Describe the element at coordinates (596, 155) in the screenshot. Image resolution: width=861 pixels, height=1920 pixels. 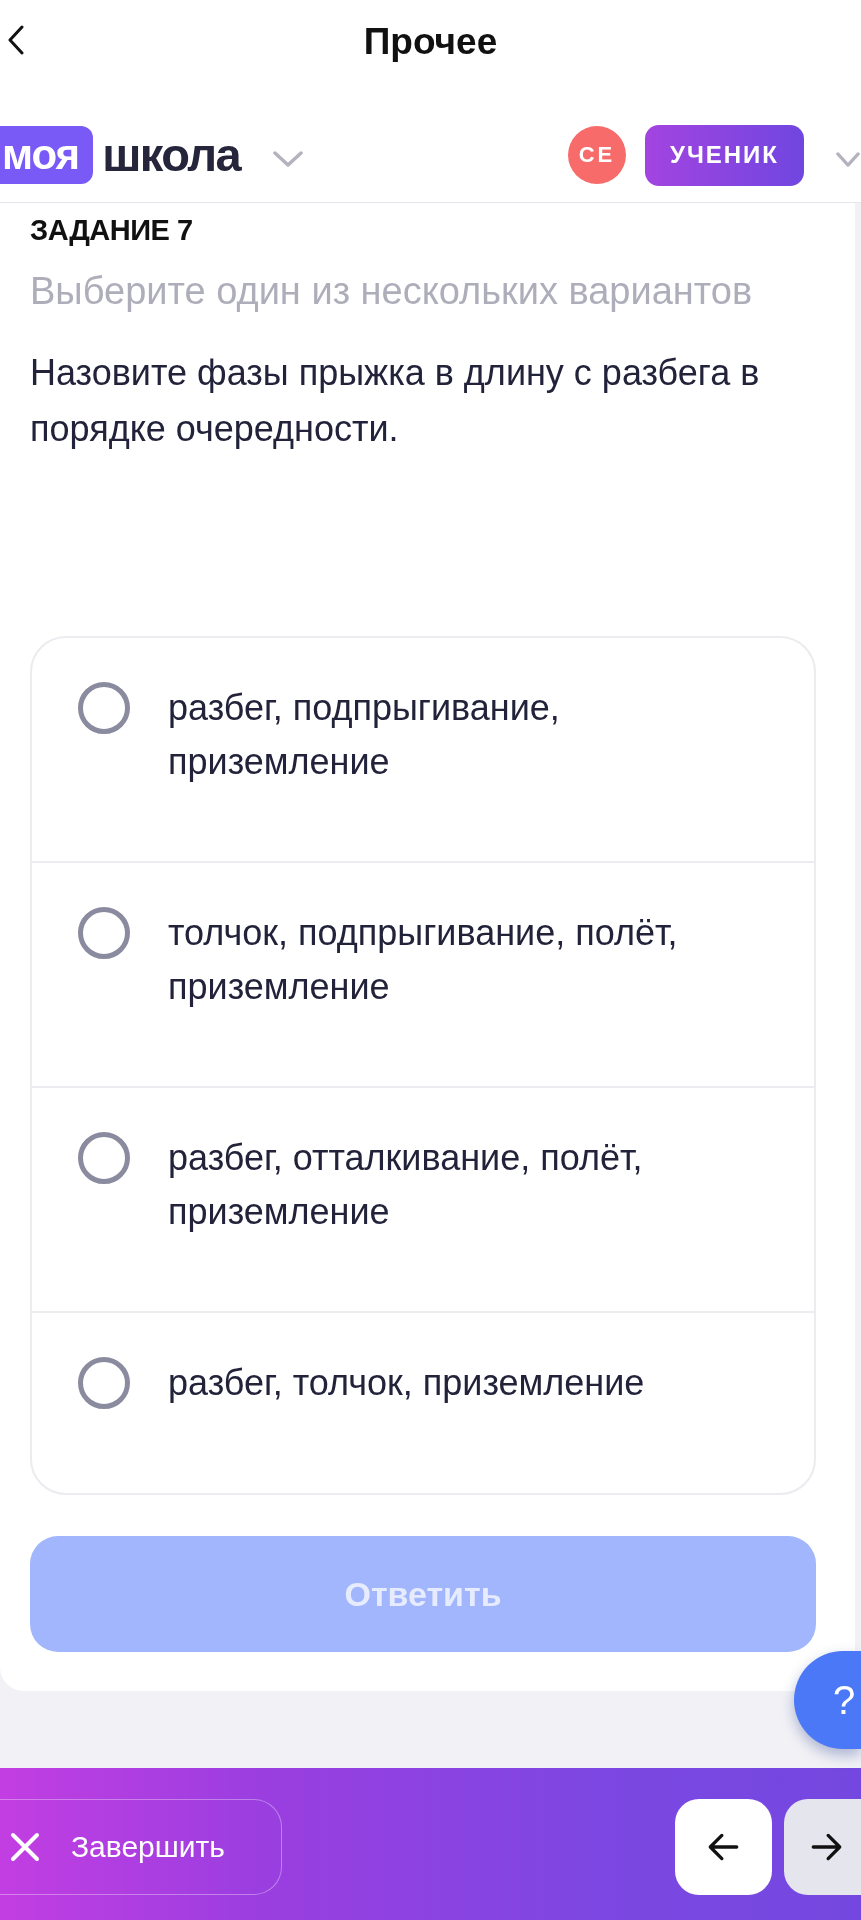
I see `avatar-initials: СЕ` at that location.